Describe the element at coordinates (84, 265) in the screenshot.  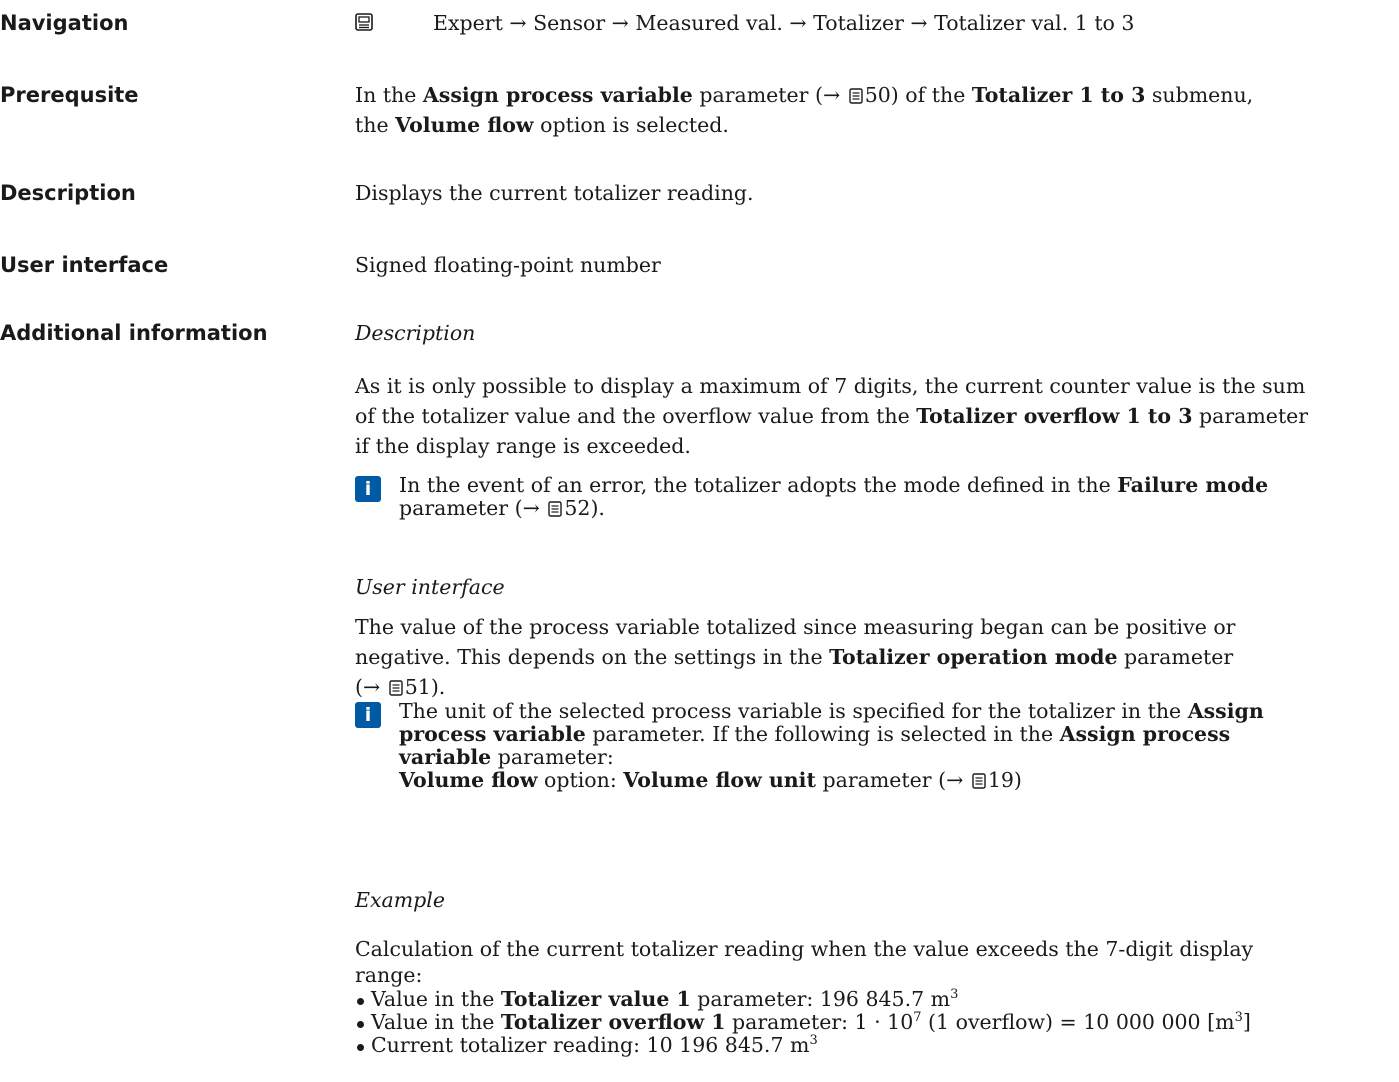
I see `user-interface-label: User interface` at that location.